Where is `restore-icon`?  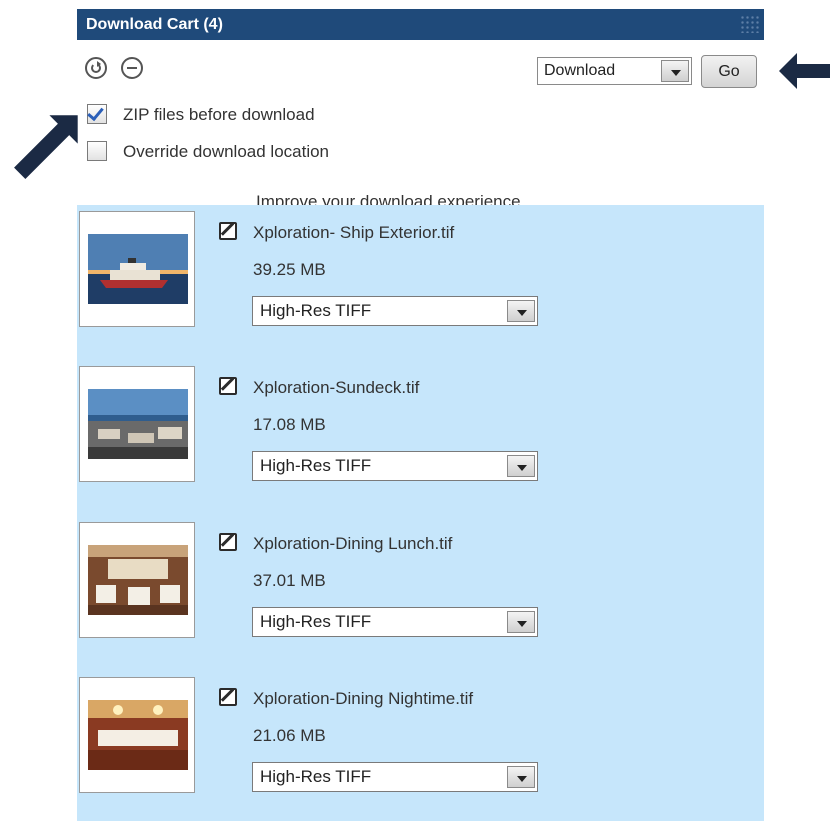
restore-icon is located at coordinates (96, 68).